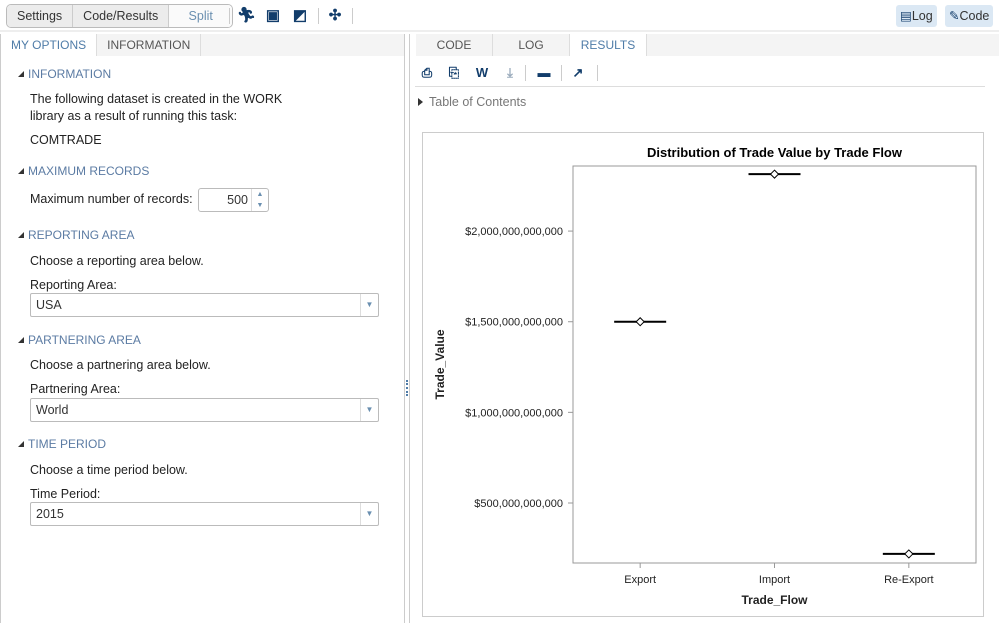  I want to click on code-button: ✎Code, so click(969, 16).